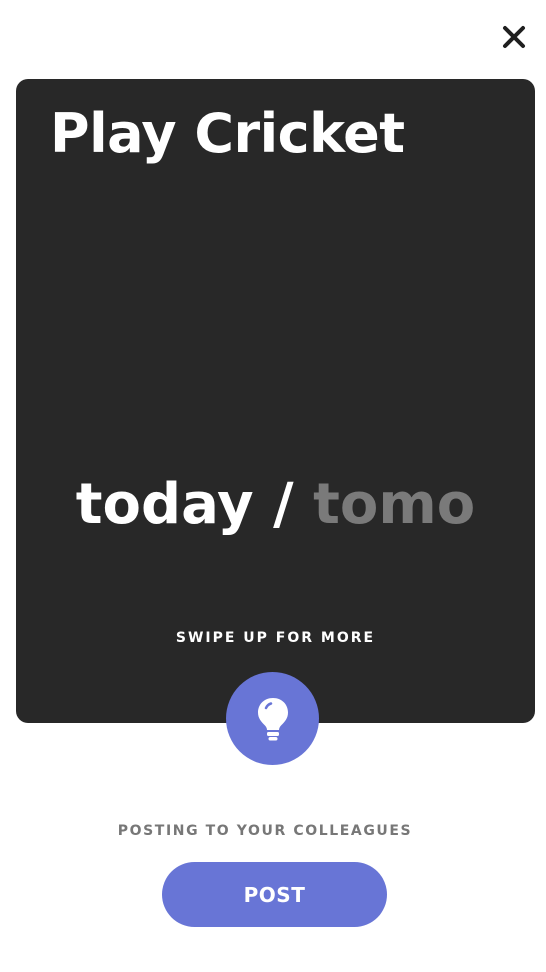 The image size is (546, 972). What do you see at coordinates (274, 894) in the screenshot?
I see `post-button: POST` at bounding box center [274, 894].